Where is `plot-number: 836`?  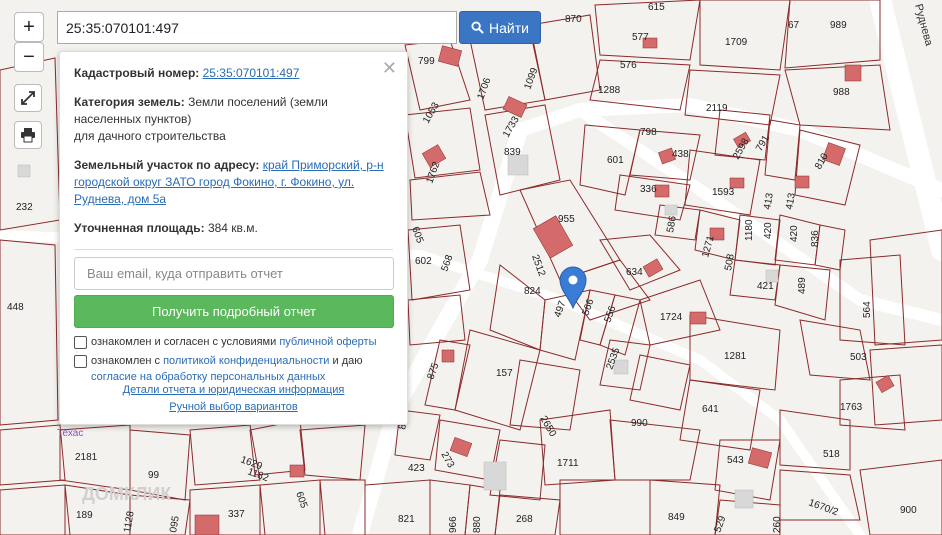
plot-number: 836 is located at coordinates (815, 238).